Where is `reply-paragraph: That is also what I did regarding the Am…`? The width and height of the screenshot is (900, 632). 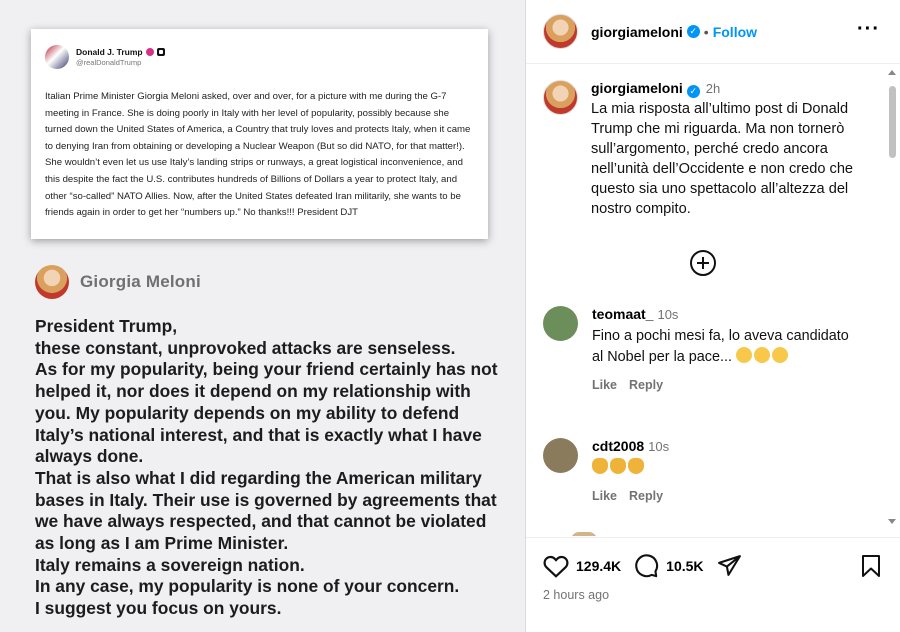
reply-paragraph: That is also what I did regarding the Am… is located at coordinates (266, 521).